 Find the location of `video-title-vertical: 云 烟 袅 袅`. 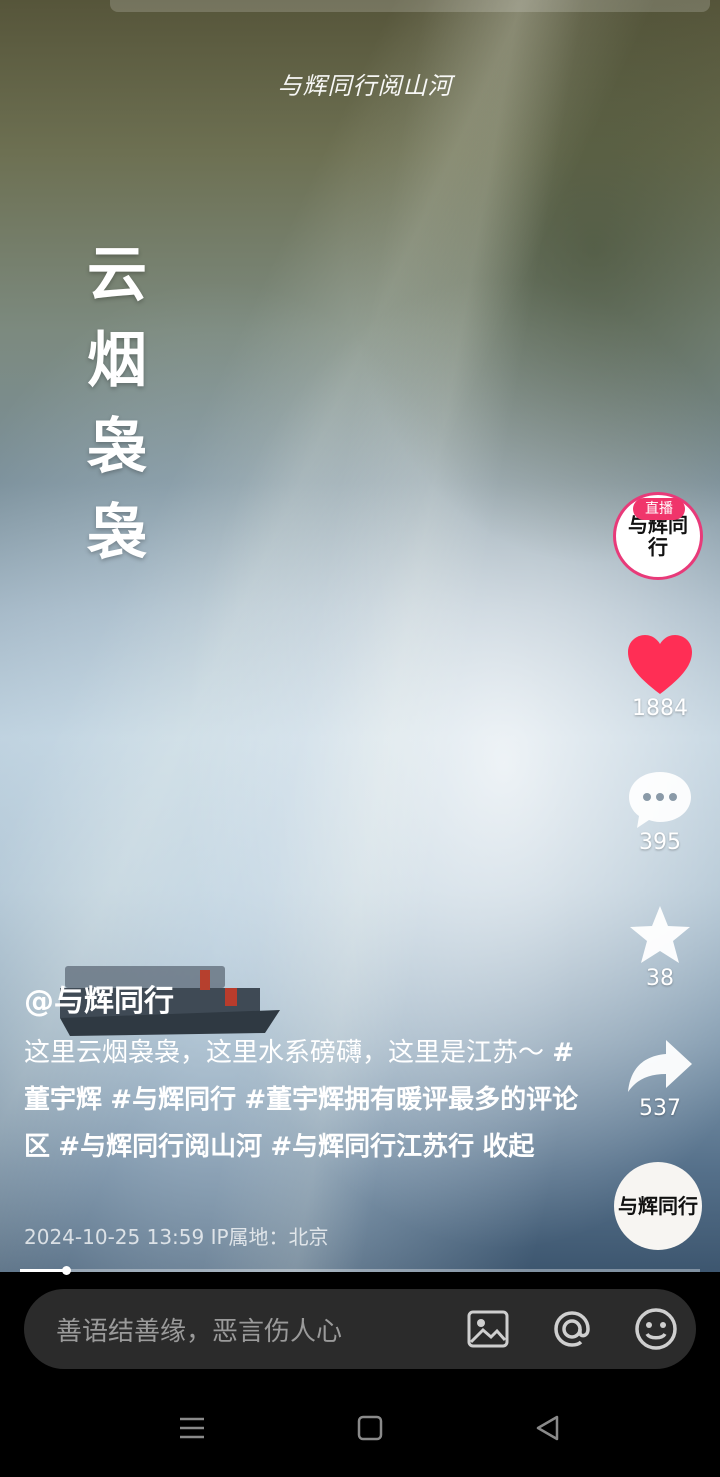

video-title-vertical: 云 烟 袅 袅 is located at coordinates (117, 404).